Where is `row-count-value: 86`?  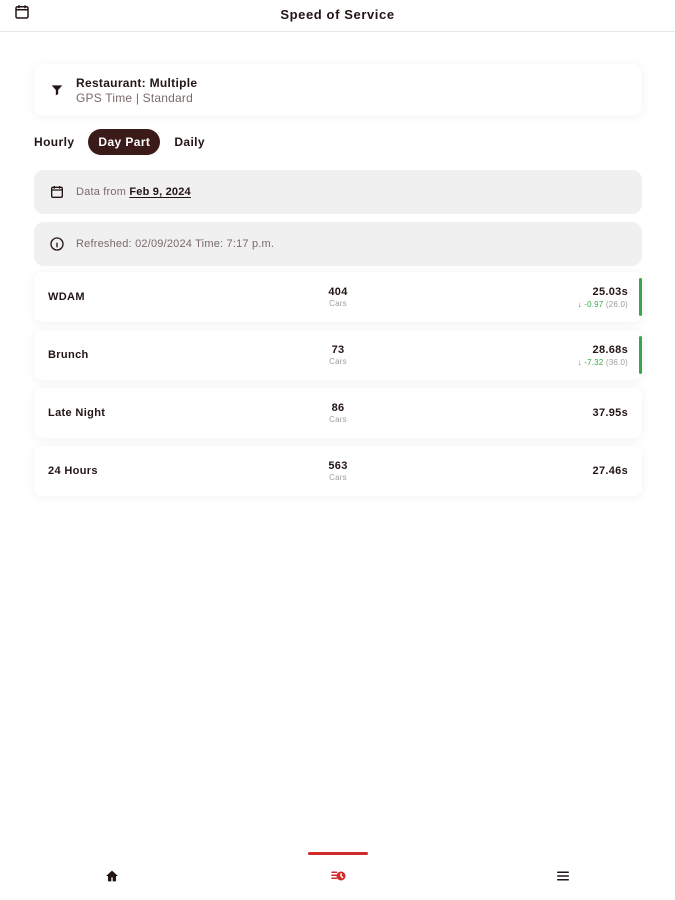
row-count-value: 86 is located at coordinates (338, 408).